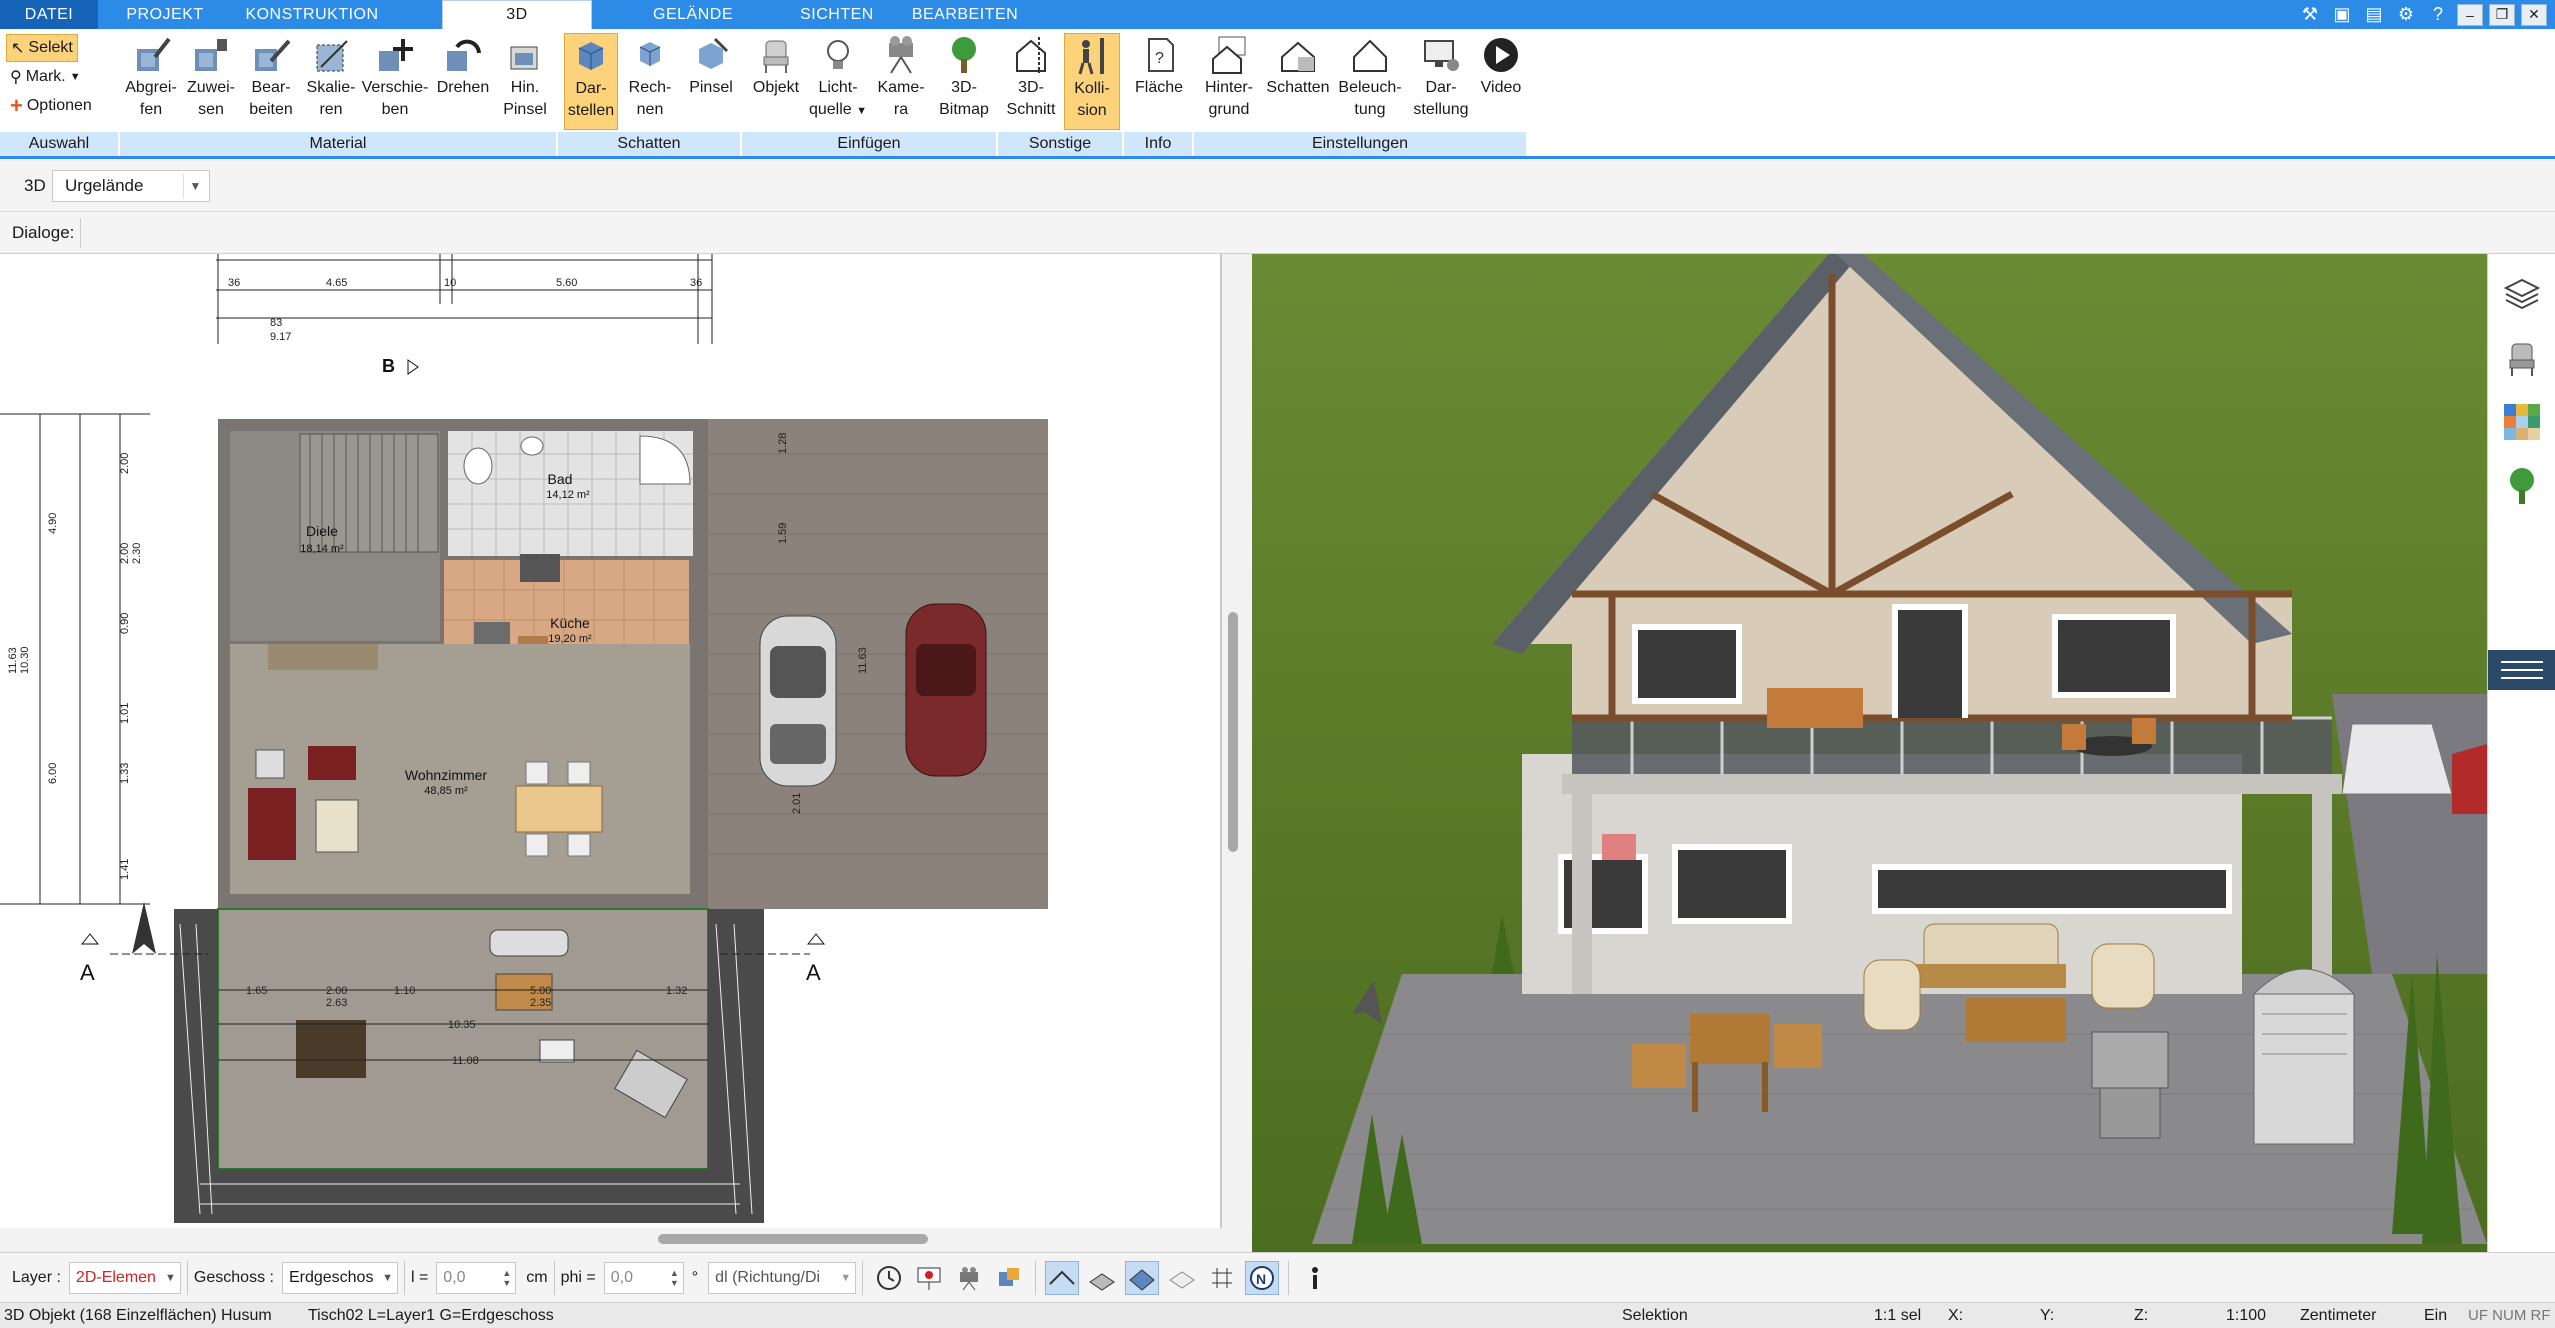 Image resolution: width=2555 pixels, height=1328 pixels. I want to click on lichtquelle-button: Licht- quelle ▼, so click(838, 81).